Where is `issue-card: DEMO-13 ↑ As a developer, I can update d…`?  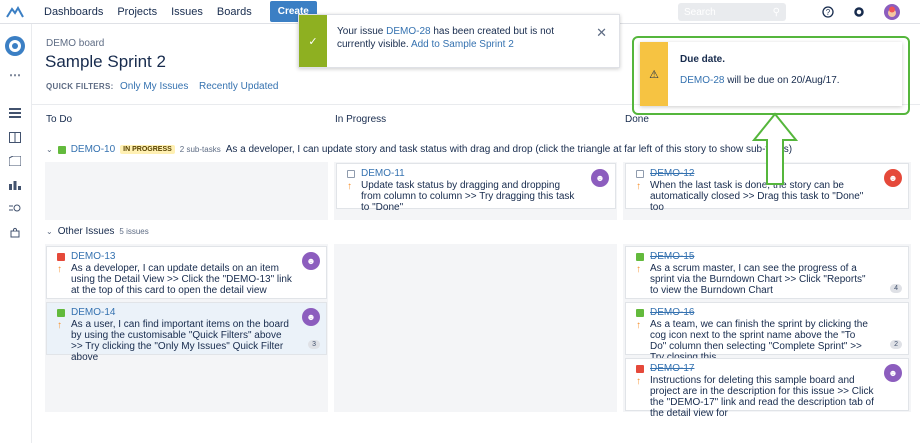 issue-card: DEMO-13 ↑ As a developer, I can update d… is located at coordinates (186, 272).